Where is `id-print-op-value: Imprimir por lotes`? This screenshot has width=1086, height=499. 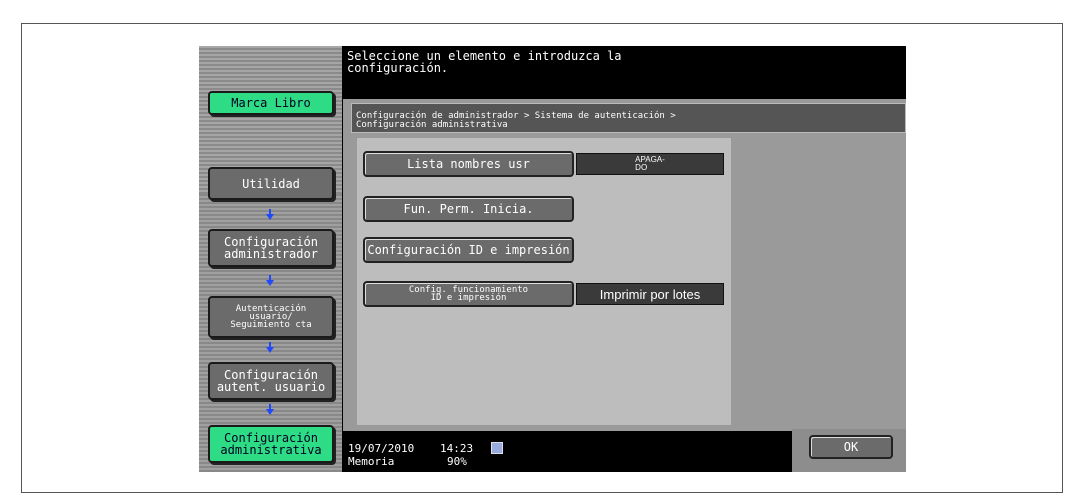 id-print-op-value: Imprimir por lotes is located at coordinates (650, 294).